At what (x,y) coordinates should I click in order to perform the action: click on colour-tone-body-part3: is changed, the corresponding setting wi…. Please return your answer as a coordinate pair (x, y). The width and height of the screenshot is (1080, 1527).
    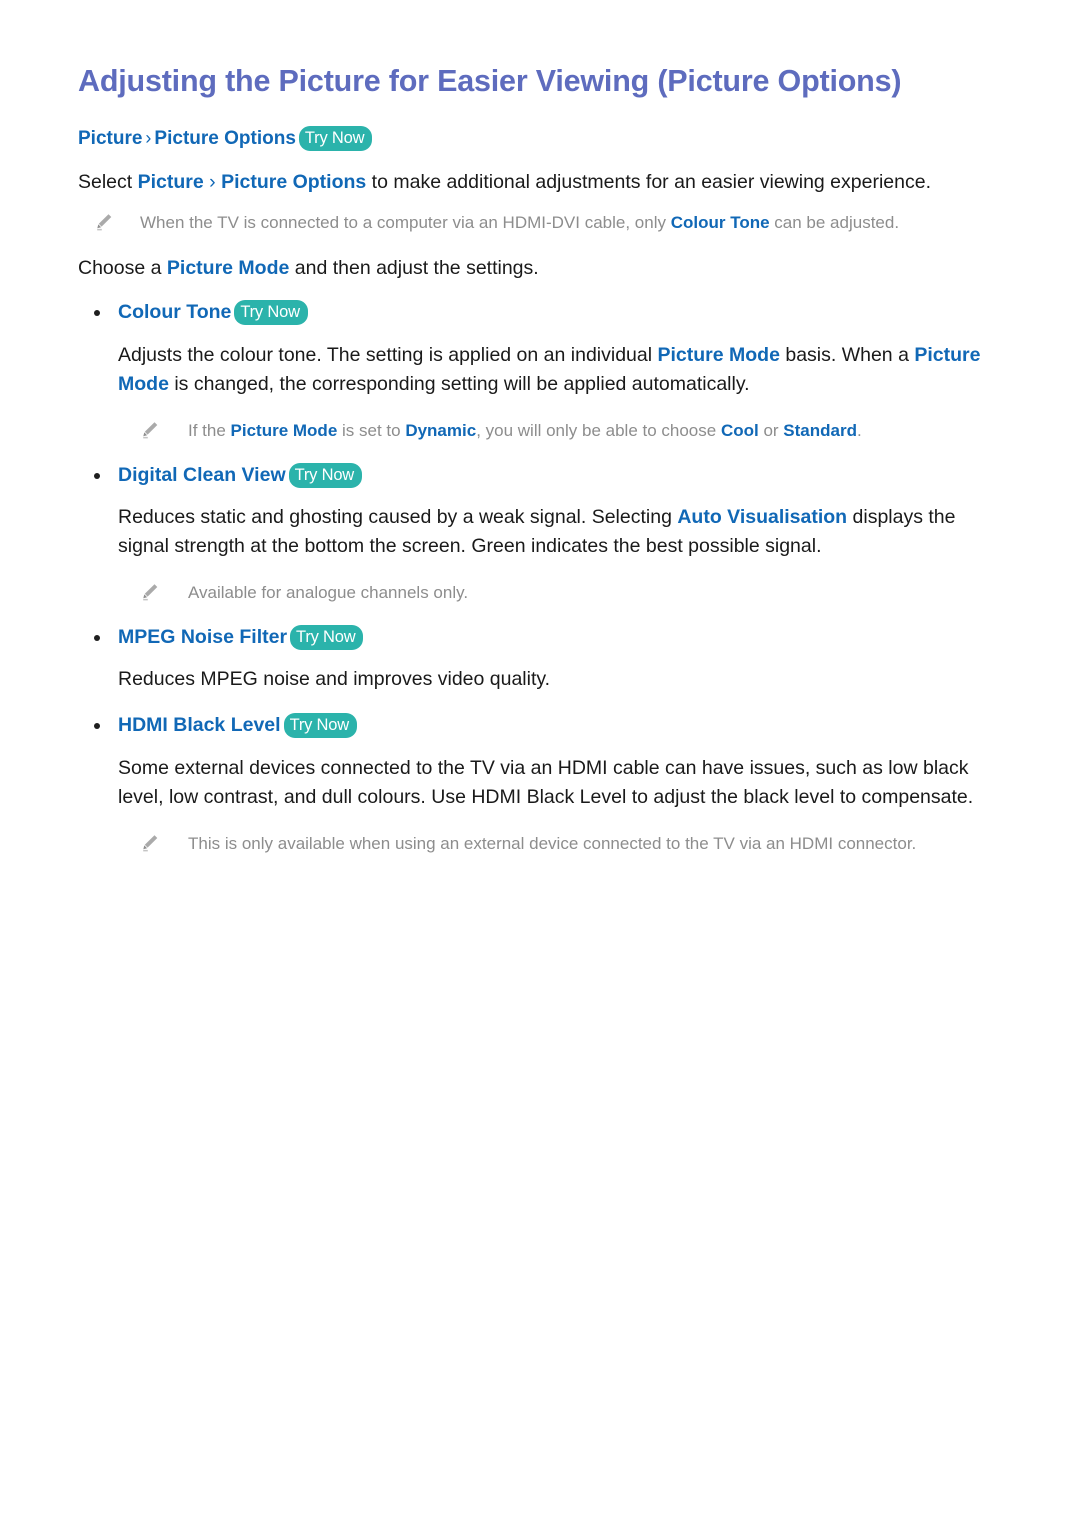
    Looking at the image, I should click on (459, 384).